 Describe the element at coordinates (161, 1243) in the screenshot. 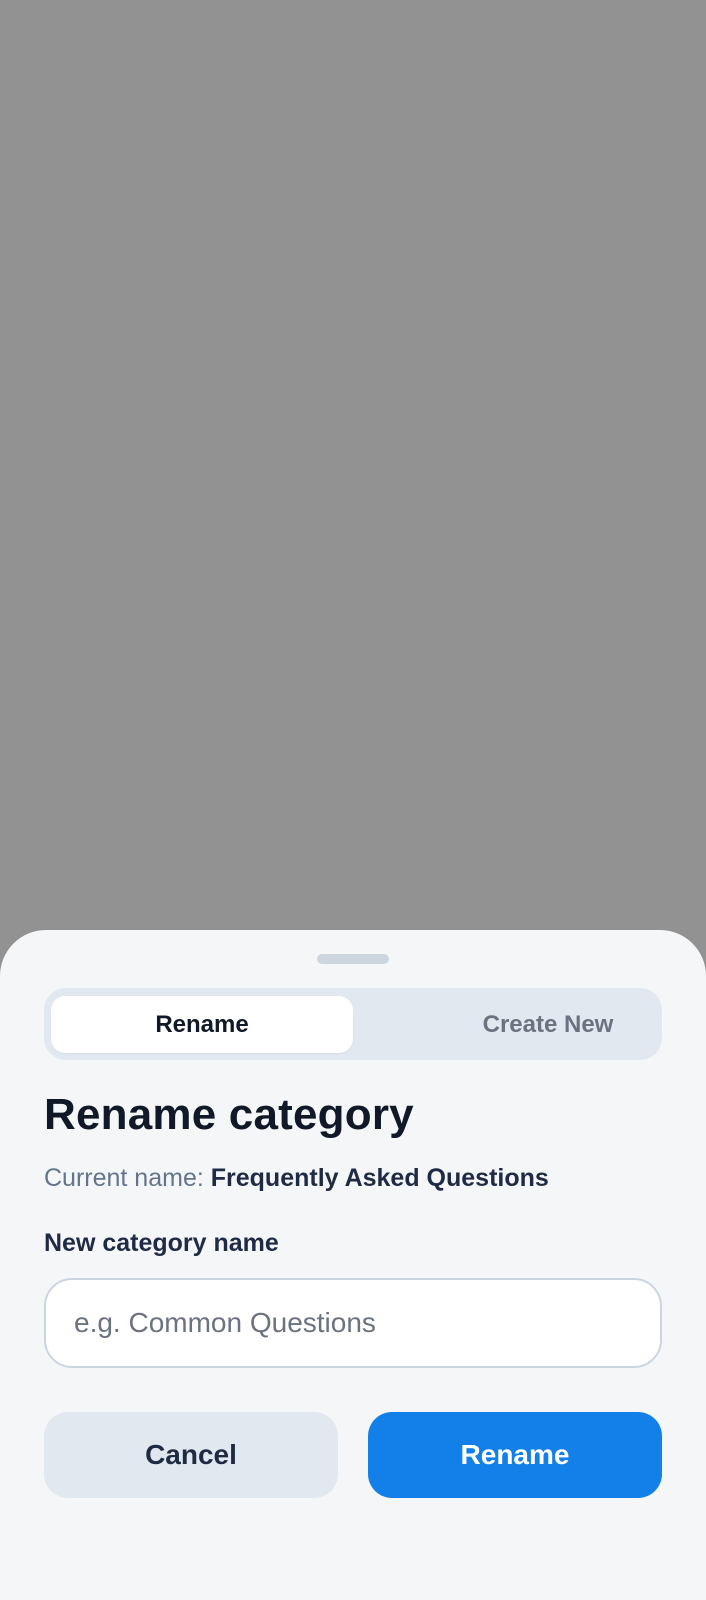

I see `new-name-field-label: New category name` at that location.